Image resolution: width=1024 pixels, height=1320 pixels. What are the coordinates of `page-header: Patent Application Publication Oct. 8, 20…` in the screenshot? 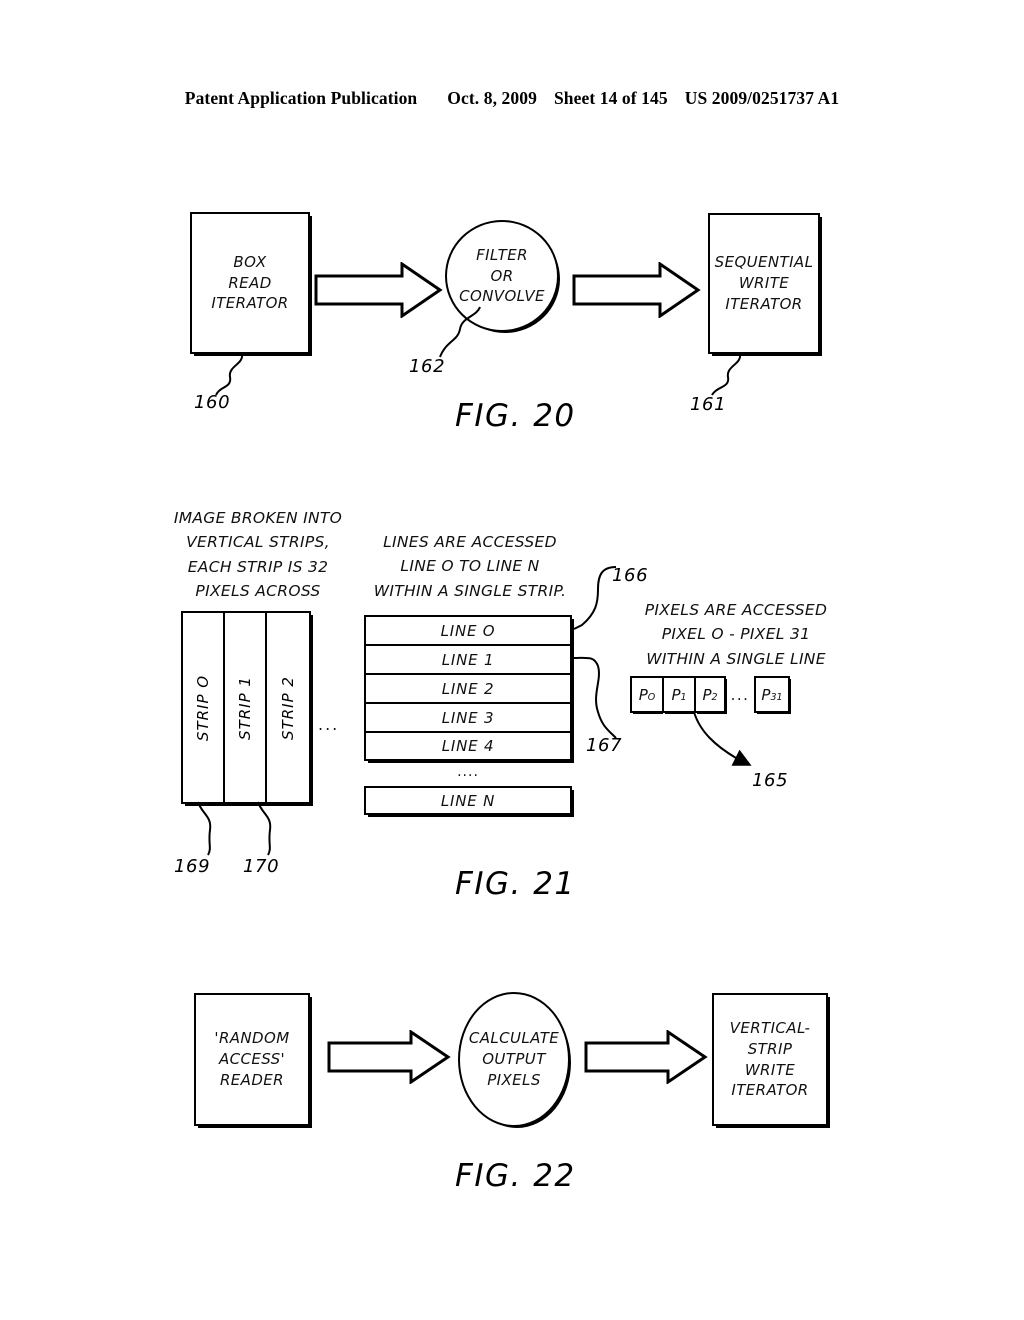 It's located at (512, 98).